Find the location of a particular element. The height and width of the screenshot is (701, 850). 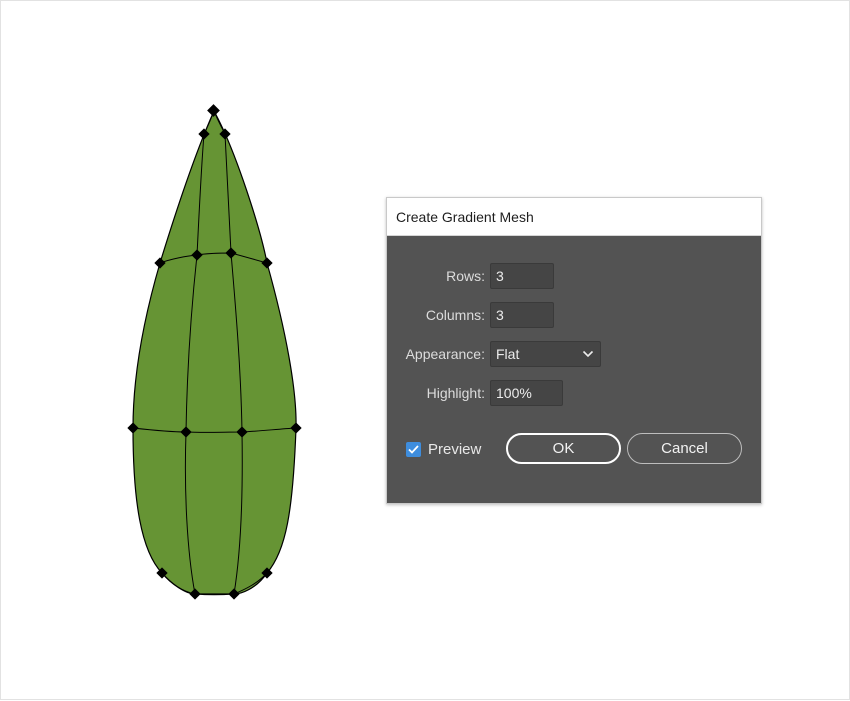

columns-label: Columns: is located at coordinates (455, 315).